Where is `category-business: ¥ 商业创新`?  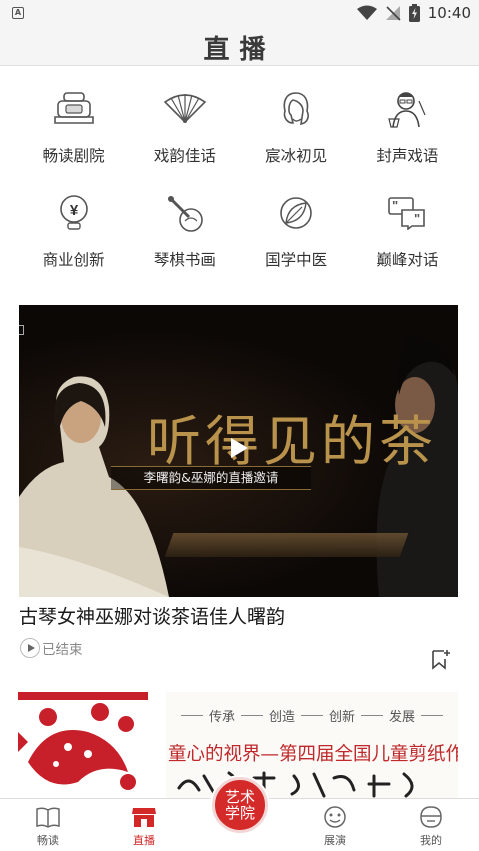 category-business: ¥ 商业创新 is located at coordinates (73, 231).